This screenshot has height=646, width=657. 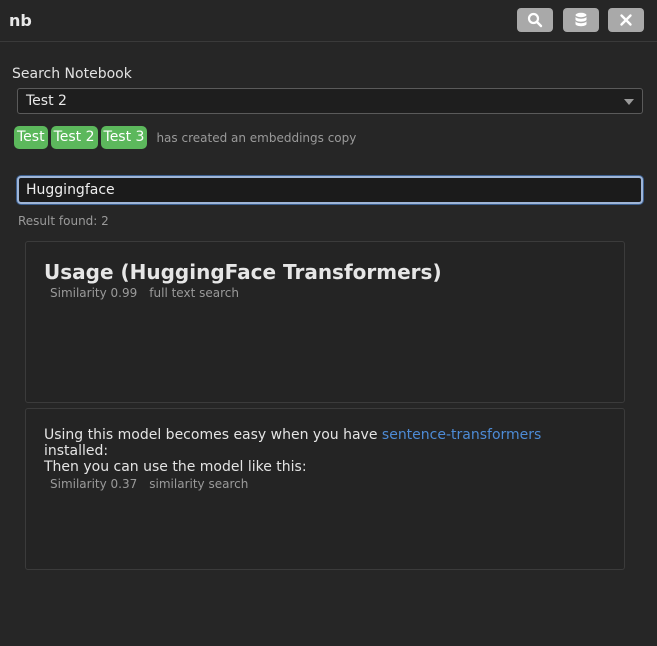 What do you see at coordinates (94, 293) in the screenshot?
I see `similarity-score: Similarity 0.99` at bounding box center [94, 293].